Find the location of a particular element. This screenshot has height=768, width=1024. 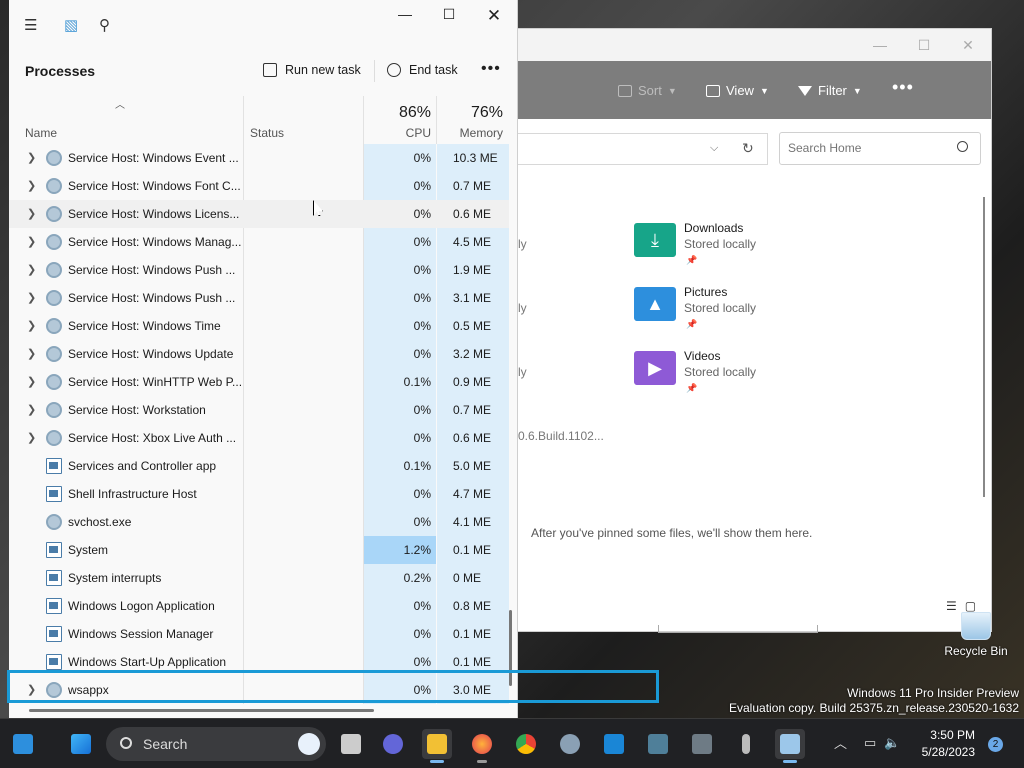

explorer-close-button: ✕ is located at coordinates (968, 45).